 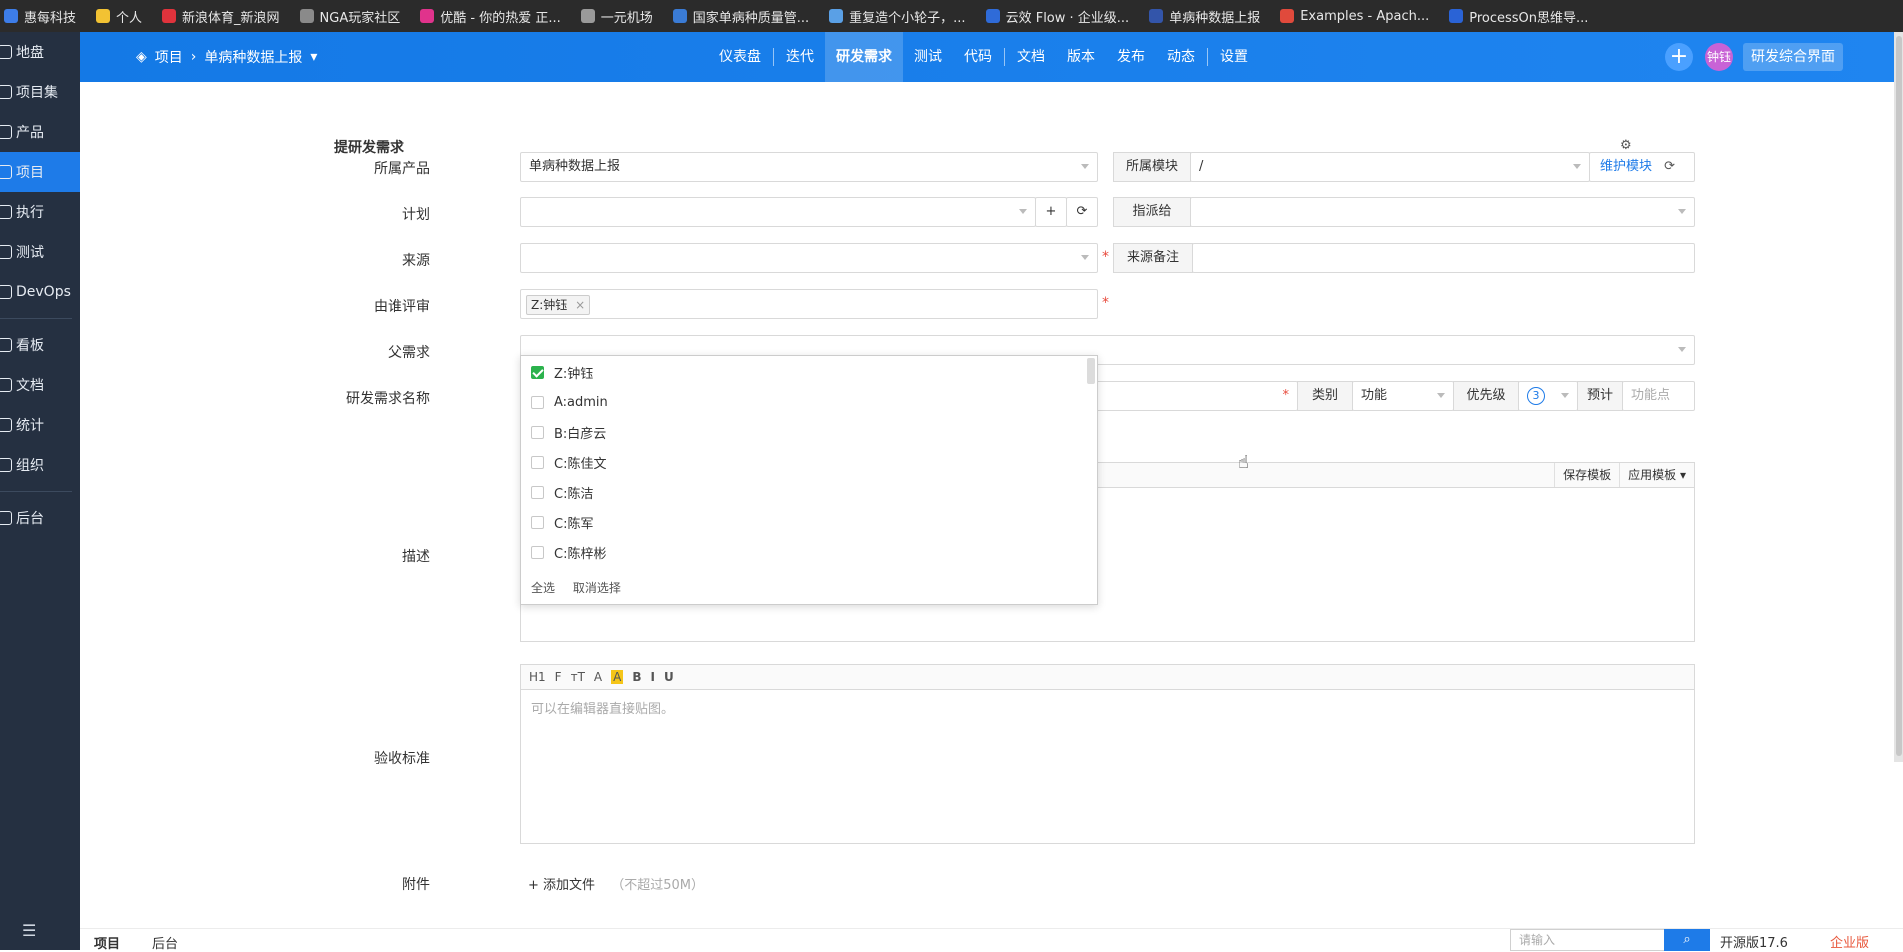 I want to click on editor-tool-button: I, so click(x=653, y=677).